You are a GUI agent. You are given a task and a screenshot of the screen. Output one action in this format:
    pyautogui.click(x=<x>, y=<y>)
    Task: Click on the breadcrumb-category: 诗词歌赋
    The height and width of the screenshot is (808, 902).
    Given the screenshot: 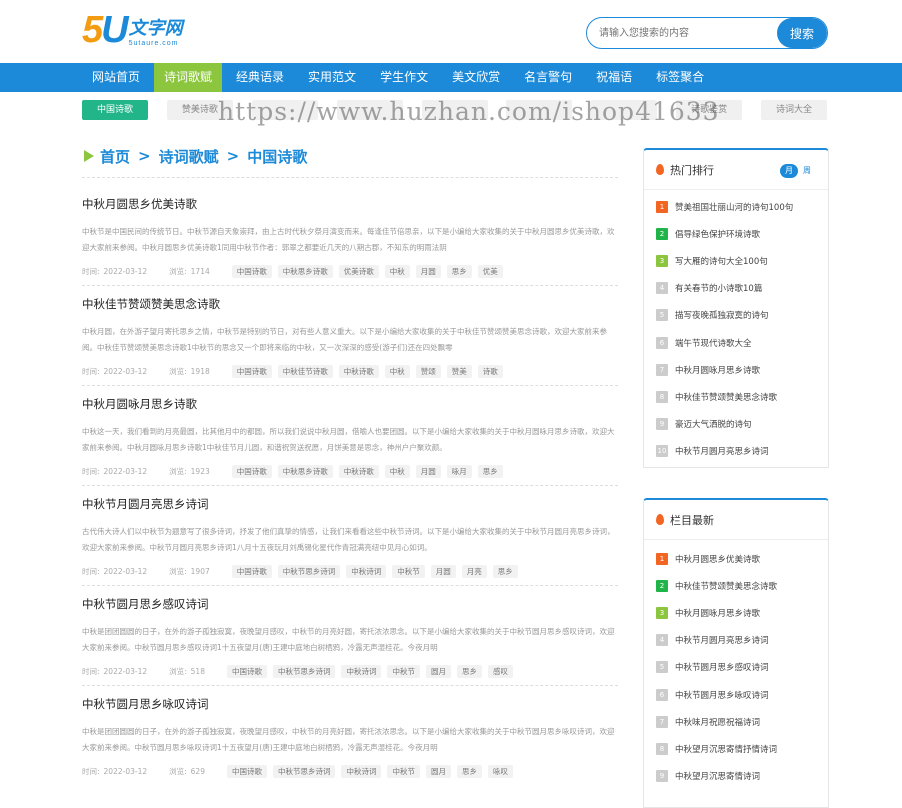 What is the action you would take?
    pyautogui.click(x=189, y=156)
    